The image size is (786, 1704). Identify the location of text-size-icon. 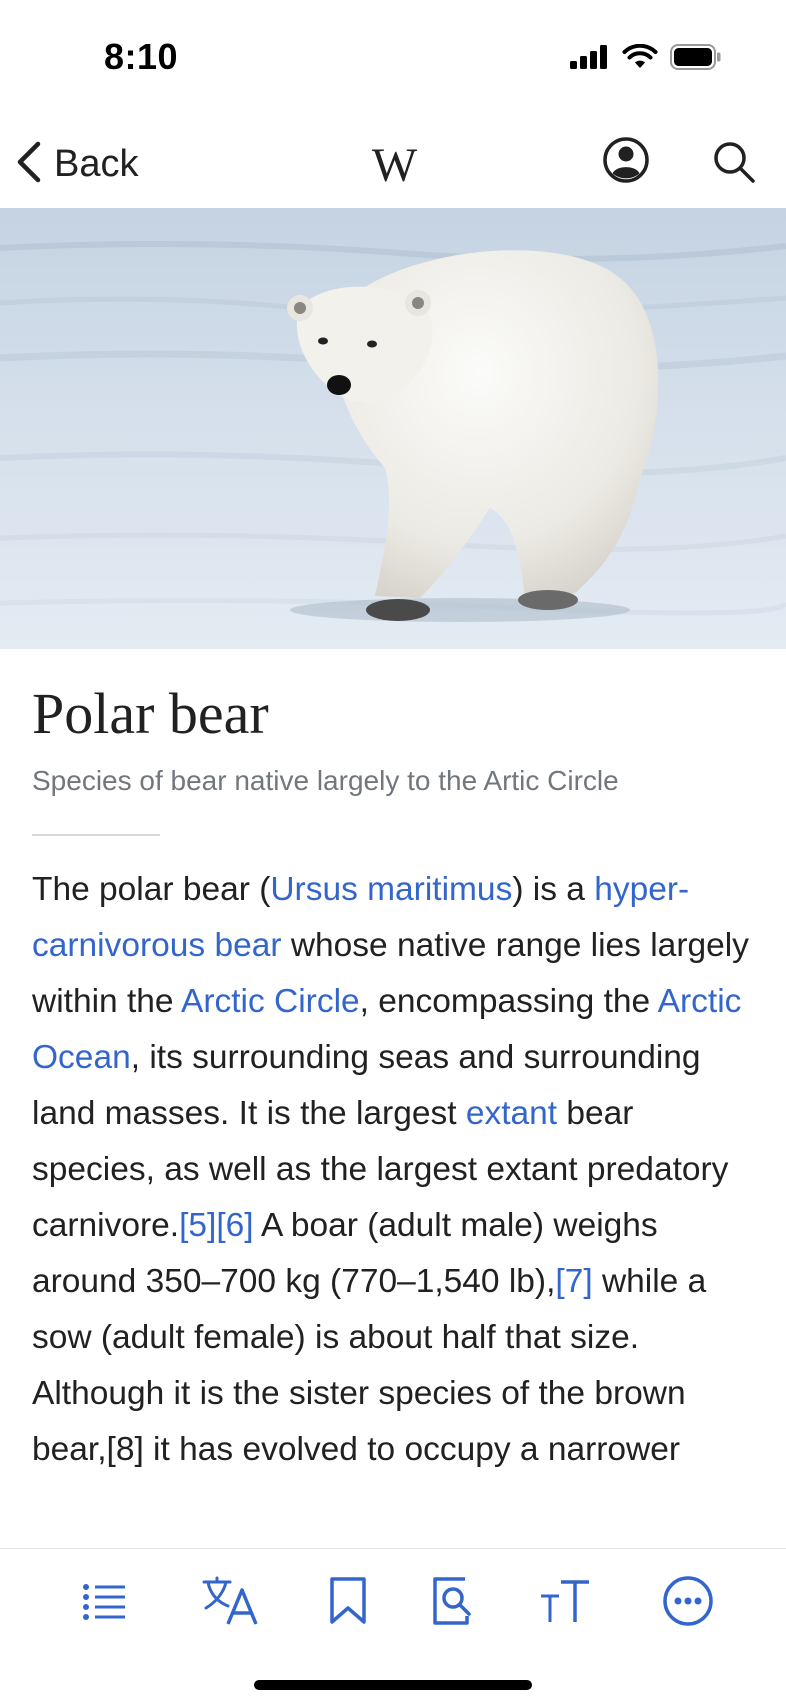
(565, 1601).